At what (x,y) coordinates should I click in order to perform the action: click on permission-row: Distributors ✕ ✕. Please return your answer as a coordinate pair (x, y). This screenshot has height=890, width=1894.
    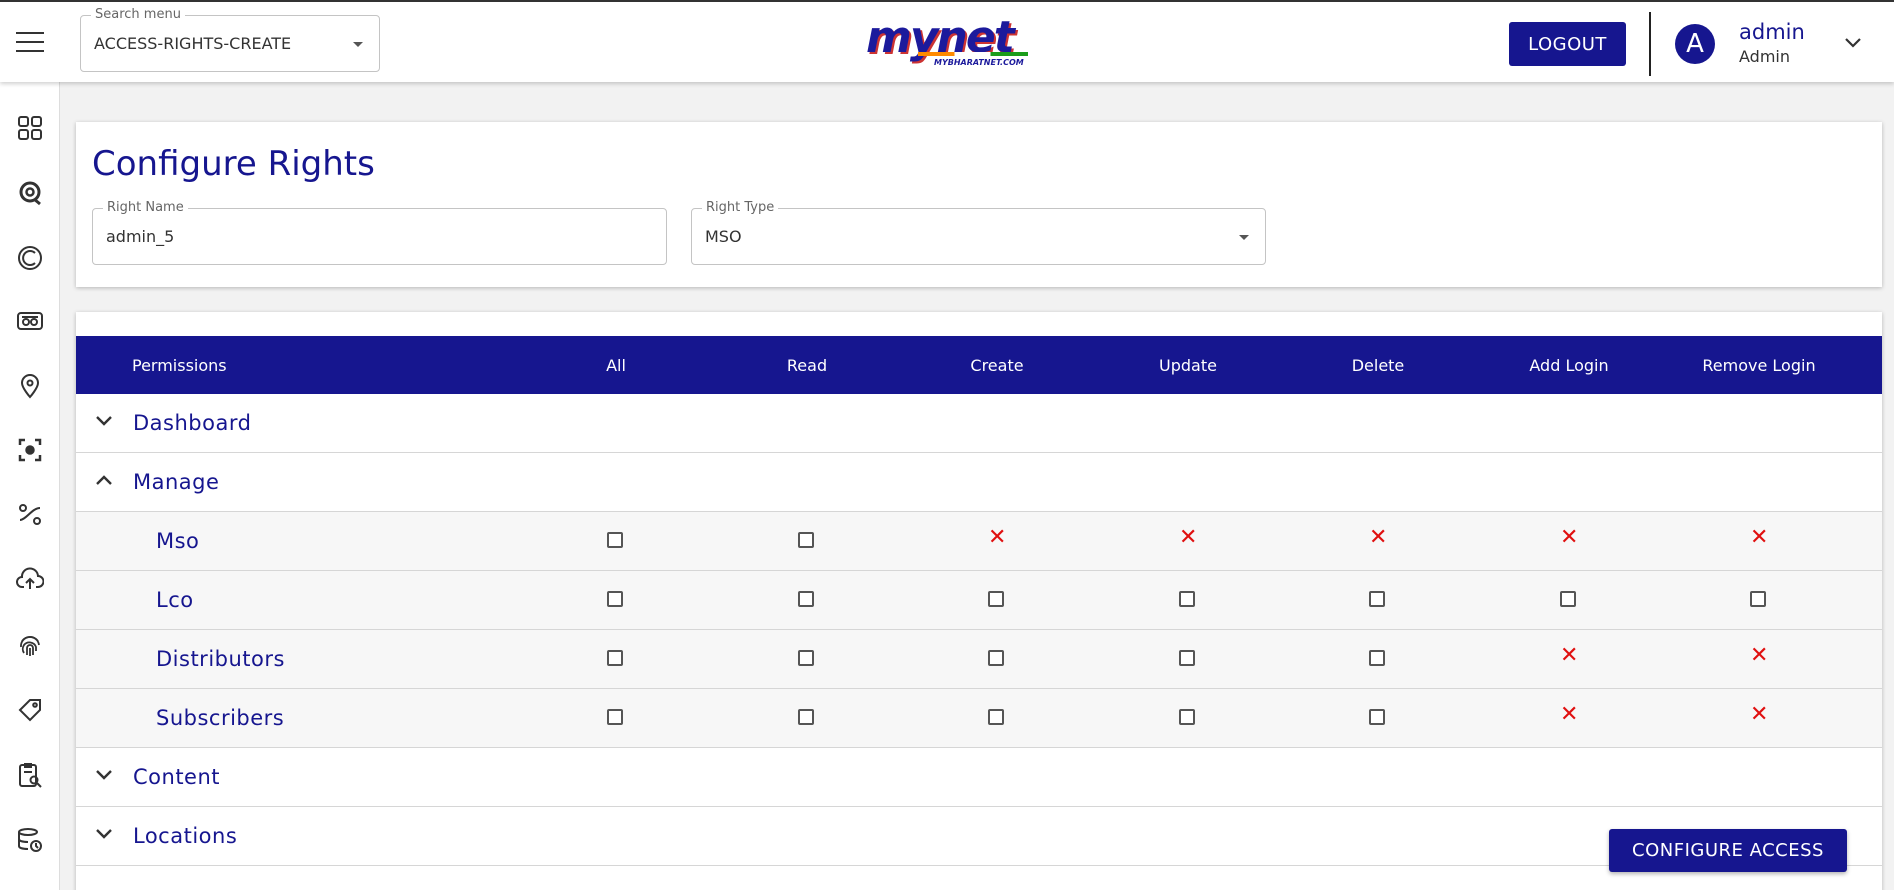
    Looking at the image, I should click on (979, 659).